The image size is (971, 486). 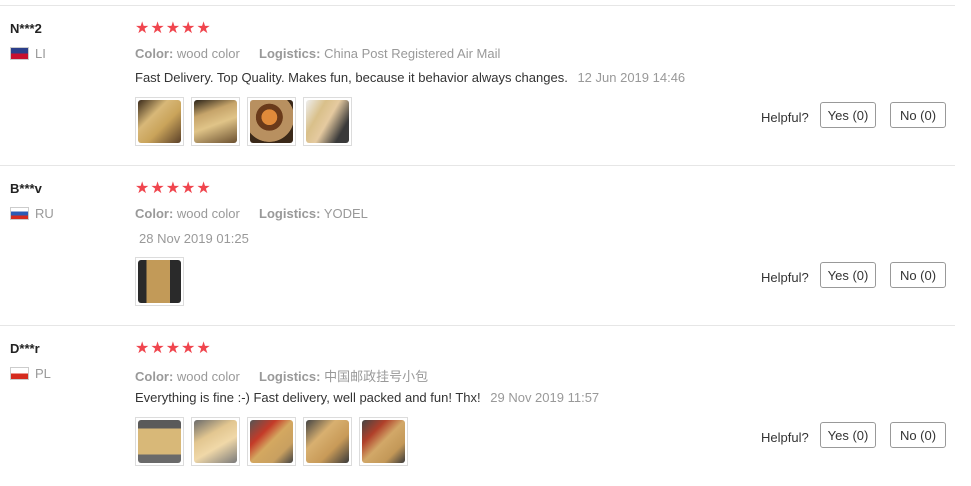 I want to click on review-date: 12 Jun 2019 14:46, so click(x=631, y=77).